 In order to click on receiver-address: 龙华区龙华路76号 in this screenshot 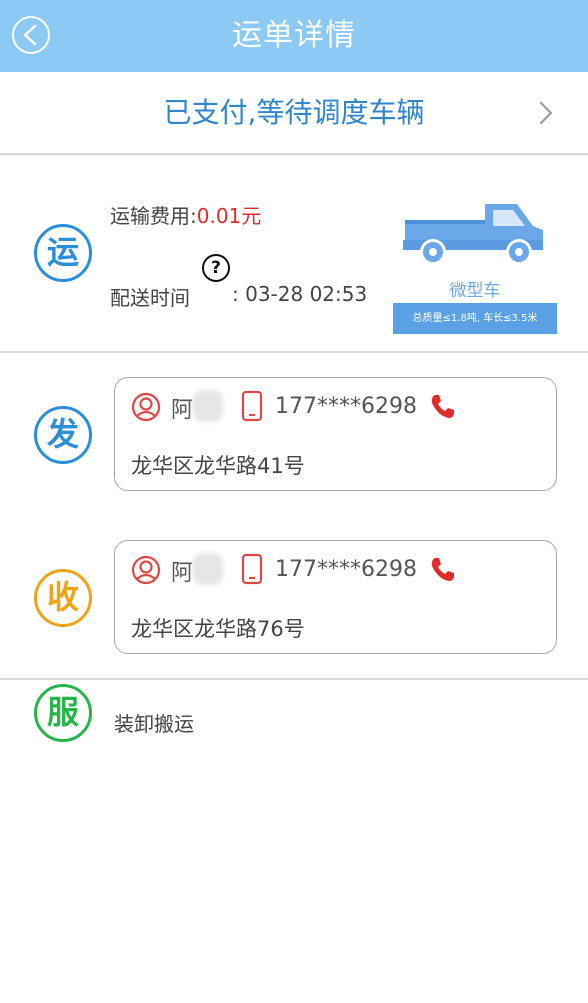, I will do `click(218, 629)`.